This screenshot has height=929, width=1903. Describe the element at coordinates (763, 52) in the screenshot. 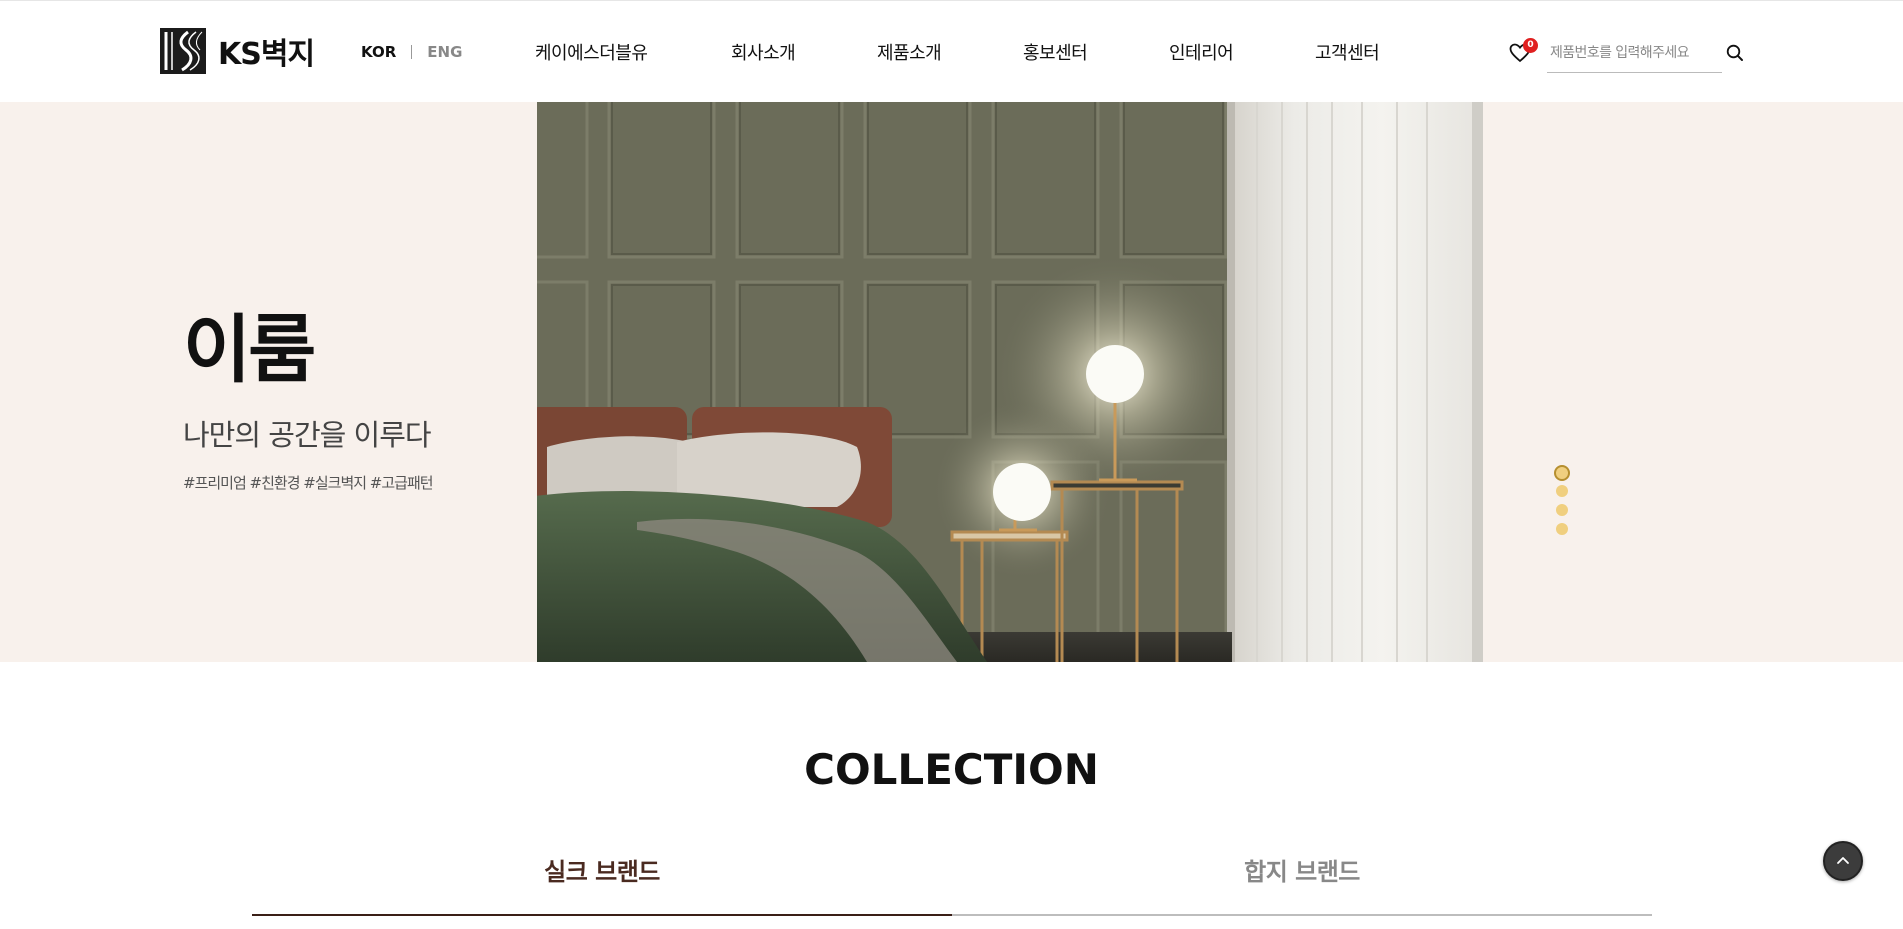

I see `nav-item-company: 회사소개` at that location.